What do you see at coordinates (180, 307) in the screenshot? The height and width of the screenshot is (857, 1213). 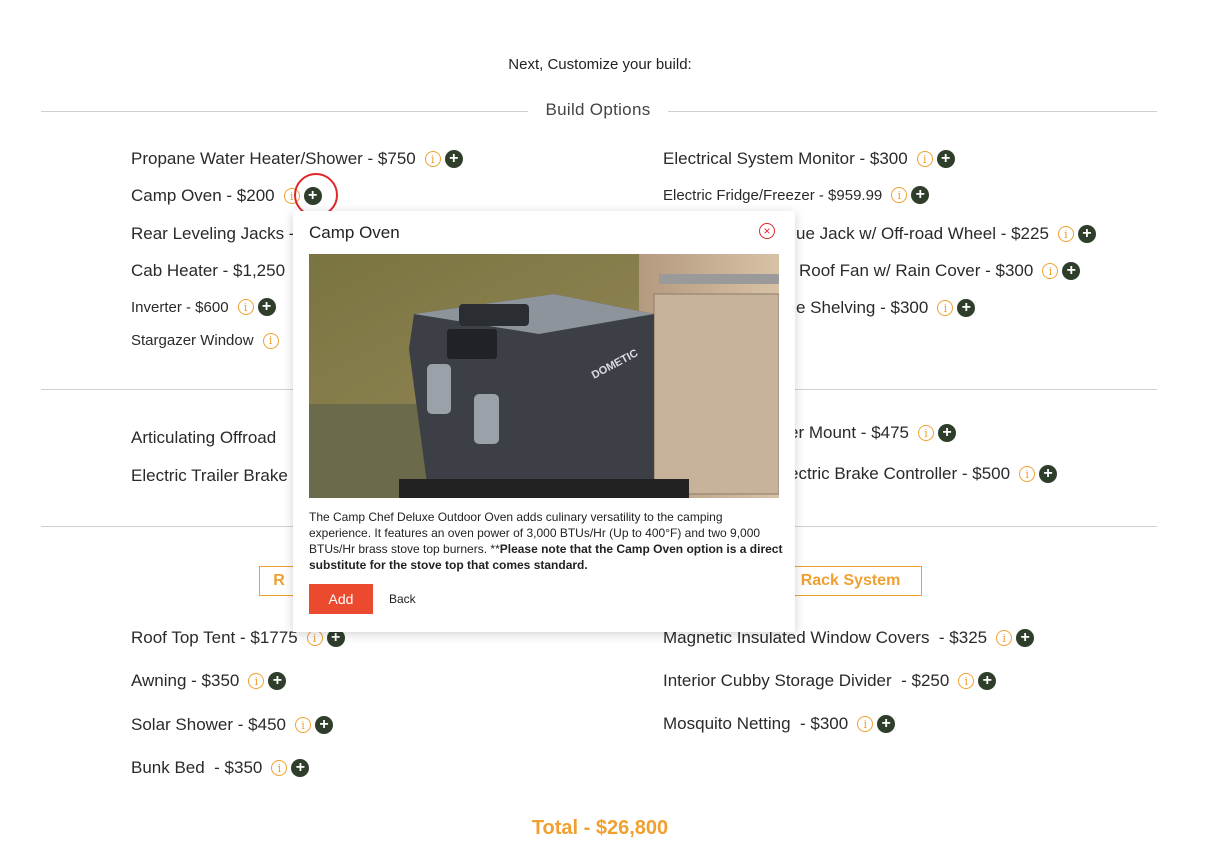 I see `option-label: Inverter - $600` at bounding box center [180, 307].